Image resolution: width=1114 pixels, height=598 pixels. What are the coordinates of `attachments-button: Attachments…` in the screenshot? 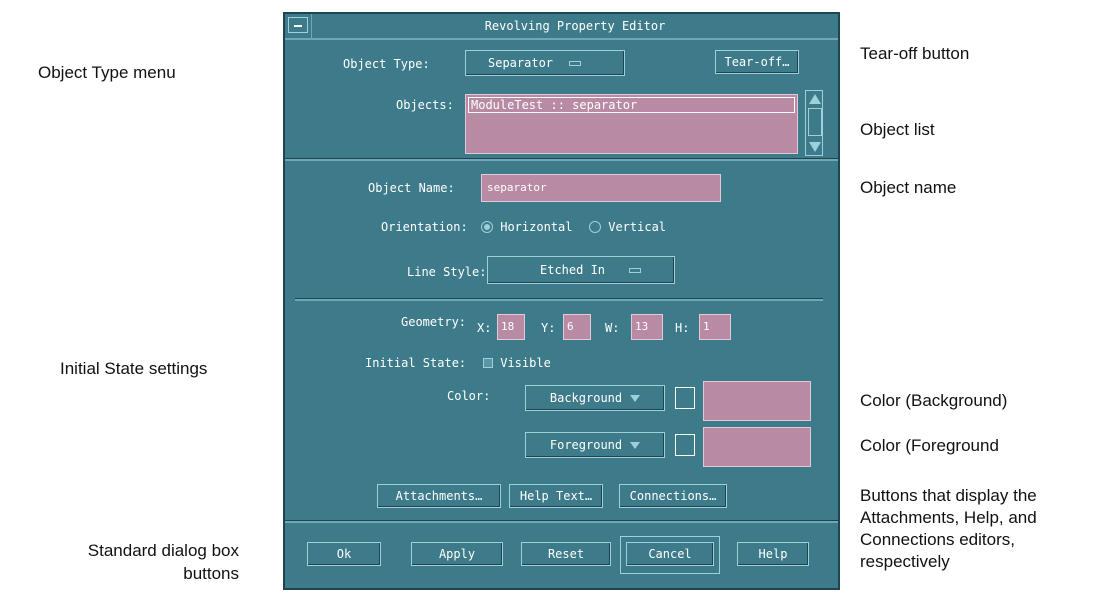 It's located at (439, 496).